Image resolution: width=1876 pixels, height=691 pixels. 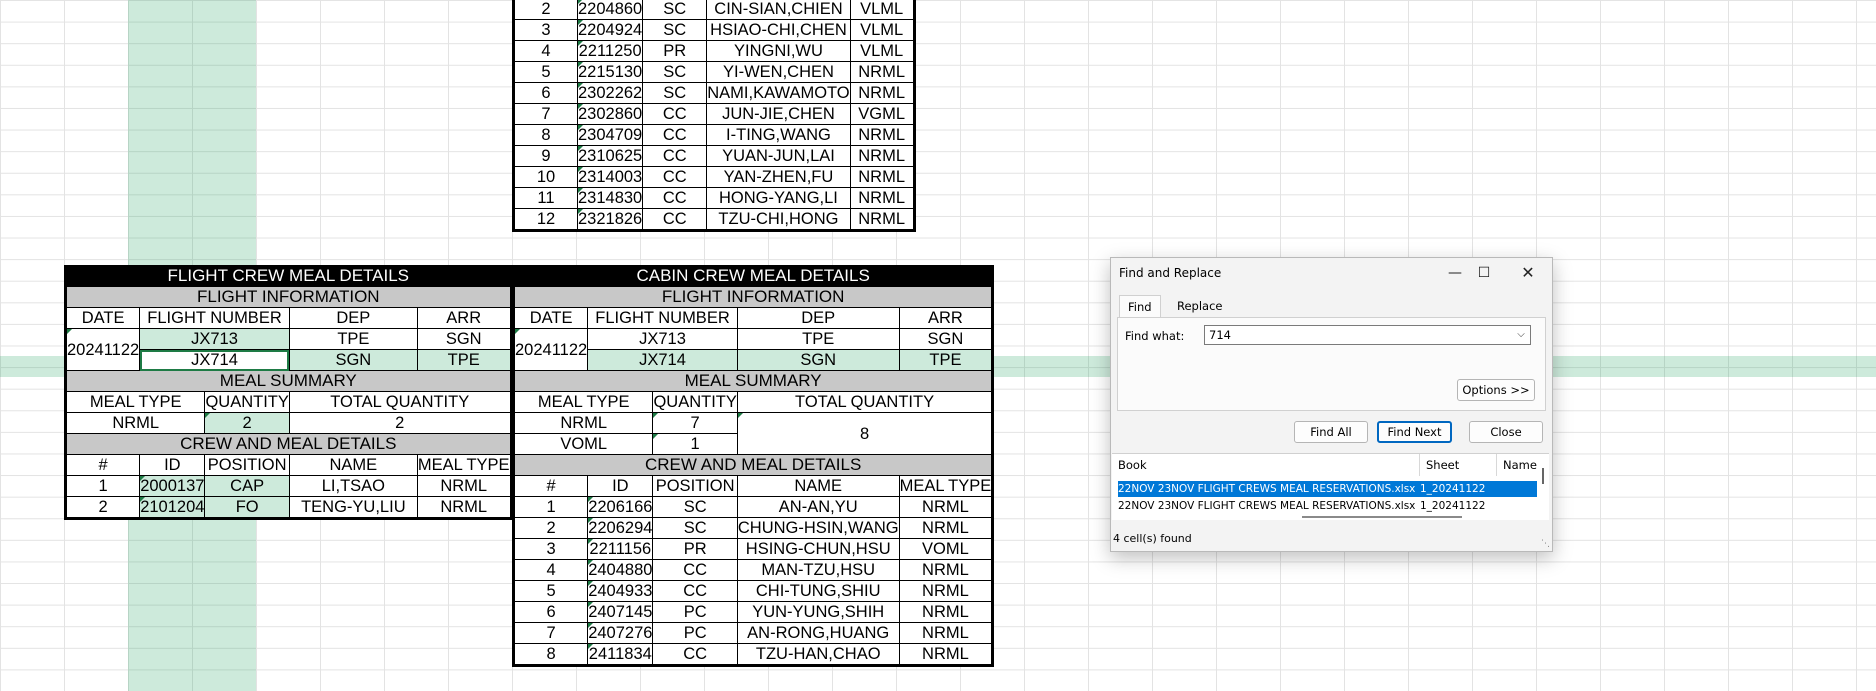 What do you see at coordinates (550, 486) in the screenshot?
I see `header-no: #` at bounding box center [550, 486].